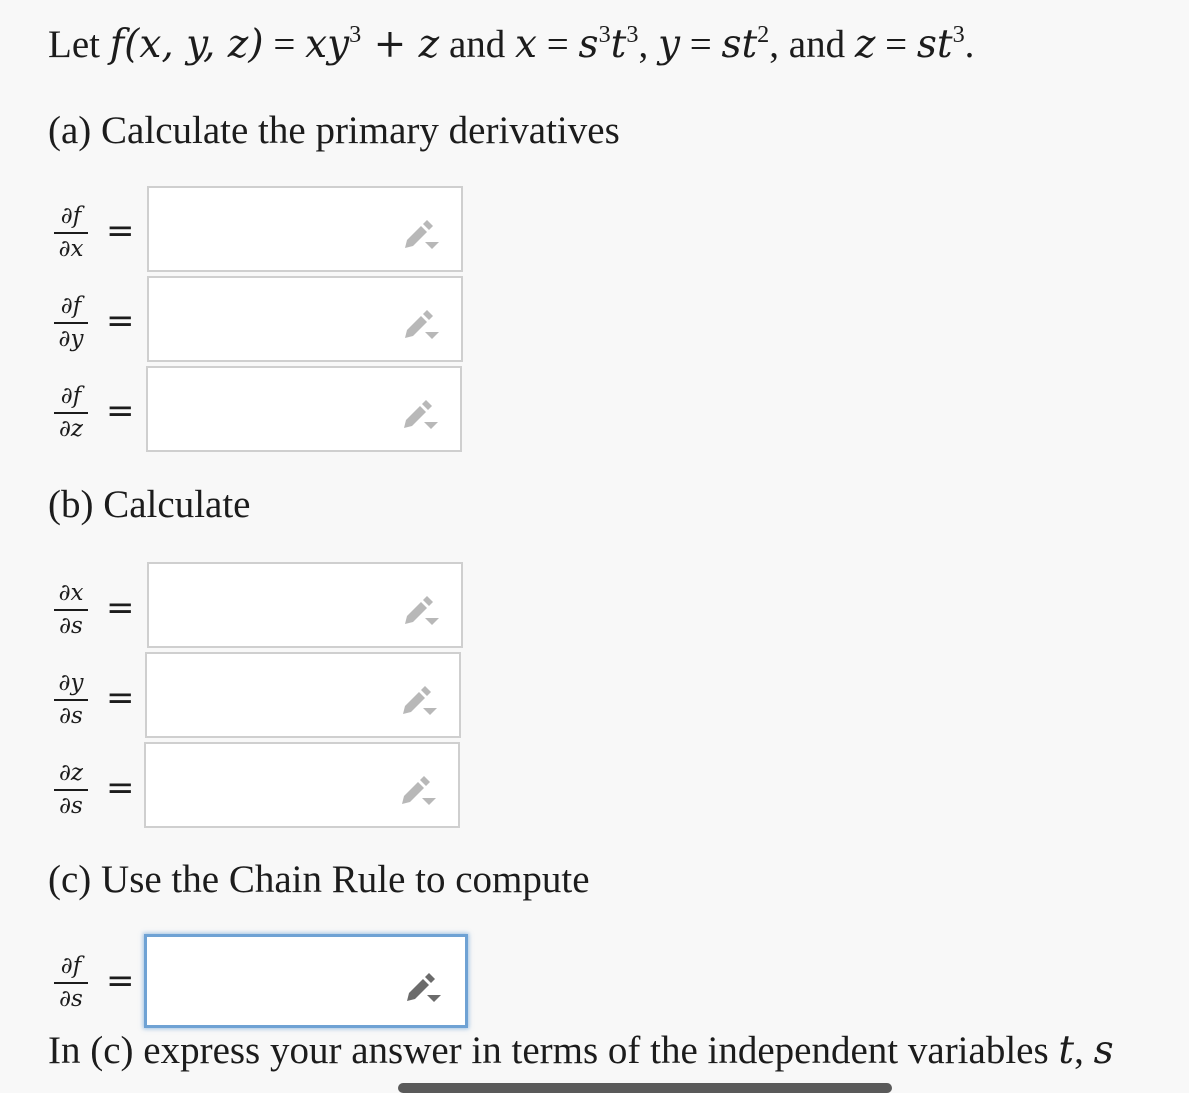 This screenshot has height=1093, width=1189. Describe the element at coordinates (71, 339) in the screenshot. I see `fraction-denominator: ∂y` at that location.